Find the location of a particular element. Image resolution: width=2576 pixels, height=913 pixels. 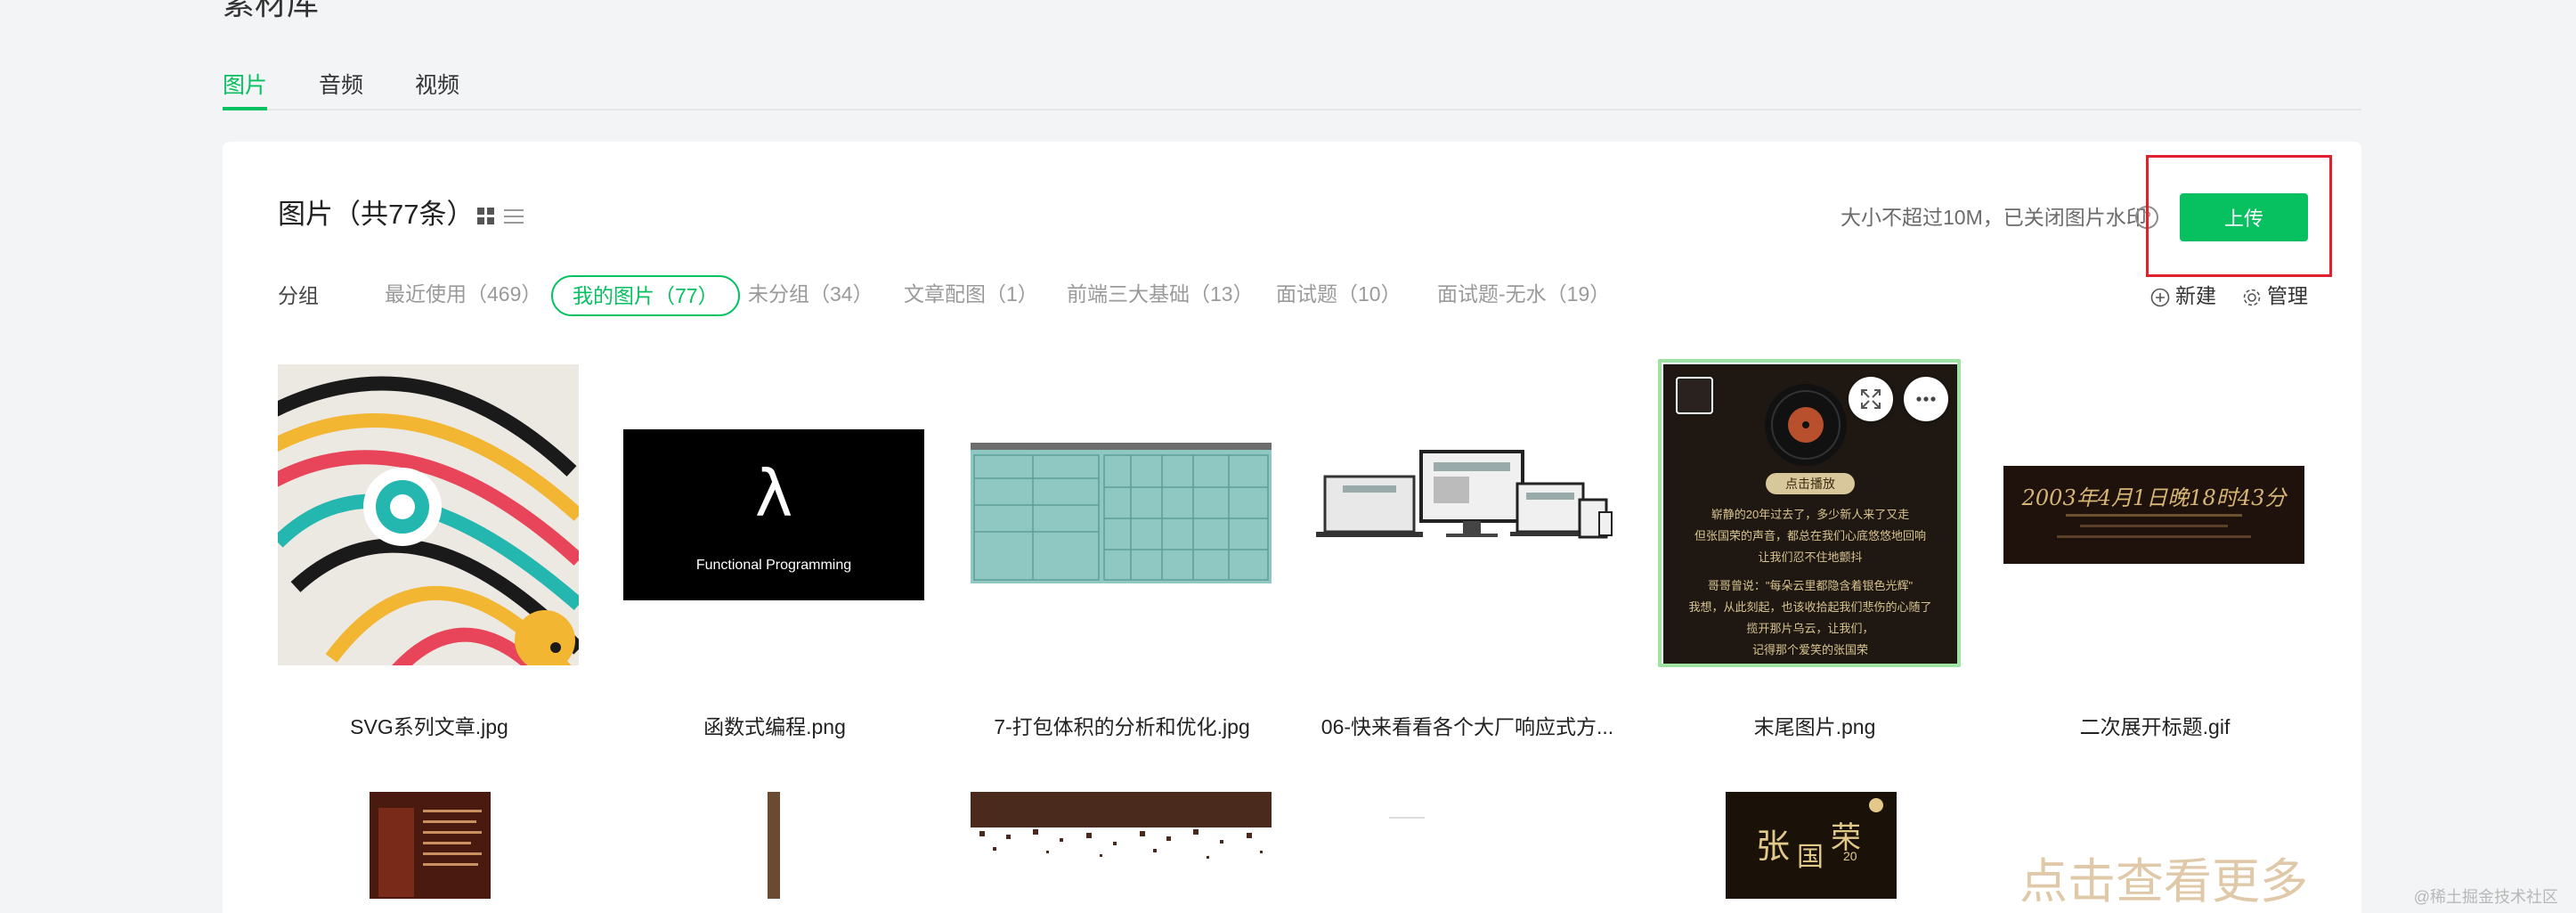

analyzer-screenshot-image is located at coordinates (1121, 513).